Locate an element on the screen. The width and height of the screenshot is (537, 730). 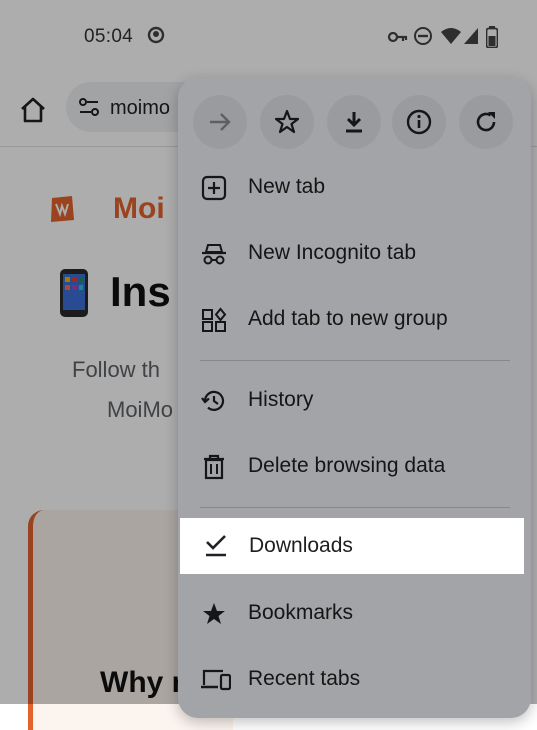
menu-item-downloads: Downloads is located at coordinates (352, 546).